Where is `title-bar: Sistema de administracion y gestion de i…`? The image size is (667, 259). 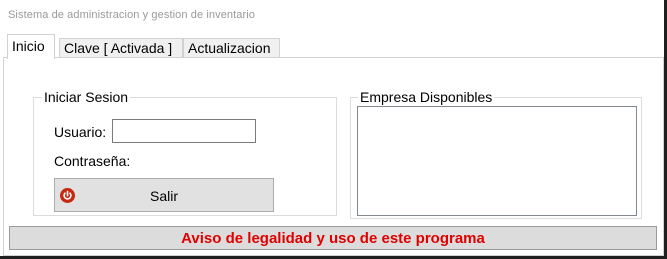 title-bar: Sistema de administracion y gestion de i… is located at coordinates (332, 16).